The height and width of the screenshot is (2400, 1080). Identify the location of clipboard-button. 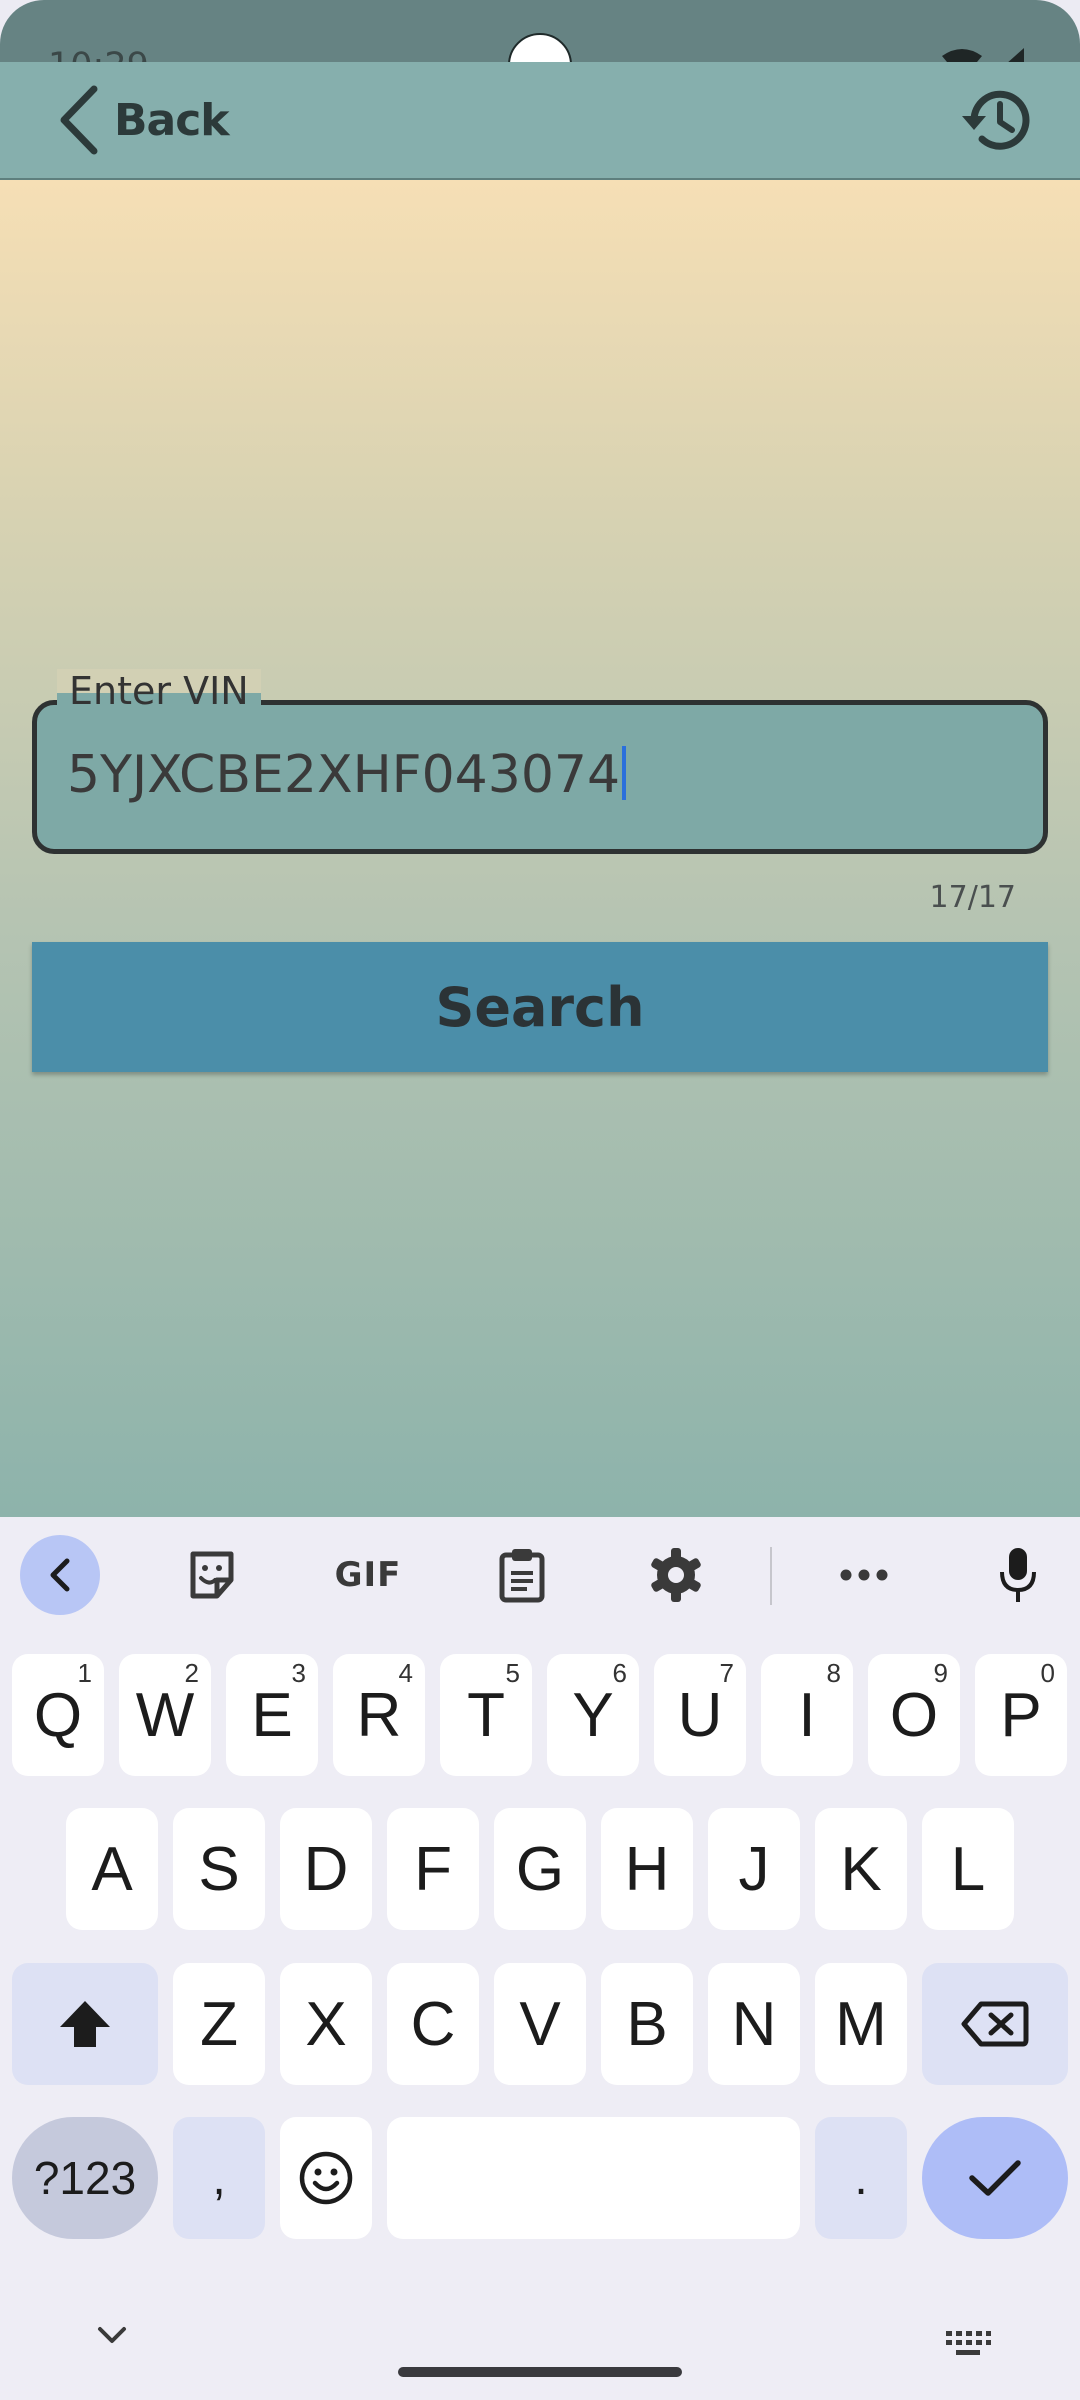
(522, 1575).